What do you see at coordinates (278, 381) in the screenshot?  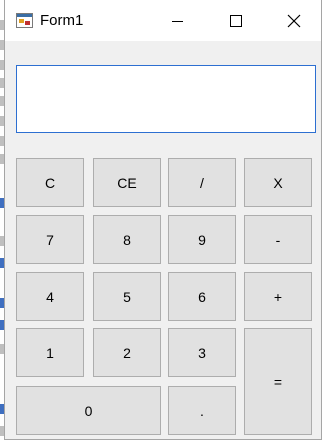 I see `equals-button: =` at bounding box center [278, 381].